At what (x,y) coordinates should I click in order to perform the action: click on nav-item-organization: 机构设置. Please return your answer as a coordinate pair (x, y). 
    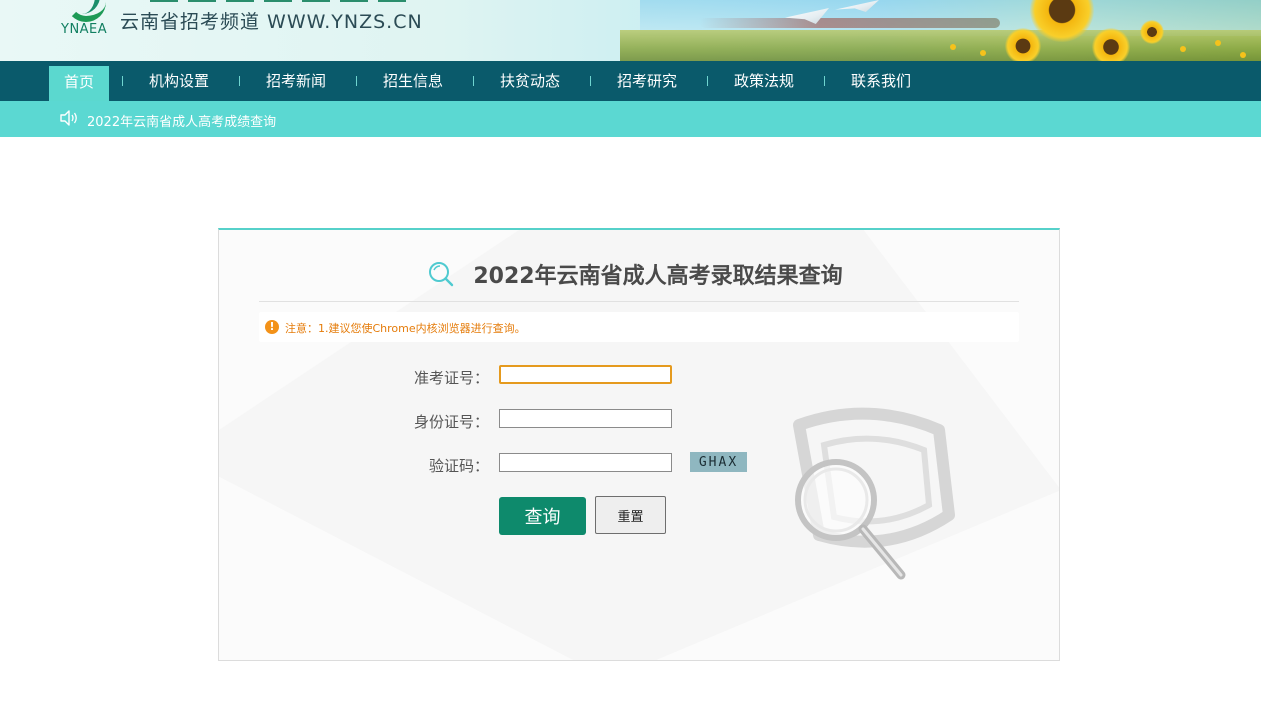
    Looking at the image, I should click on (179, 81).